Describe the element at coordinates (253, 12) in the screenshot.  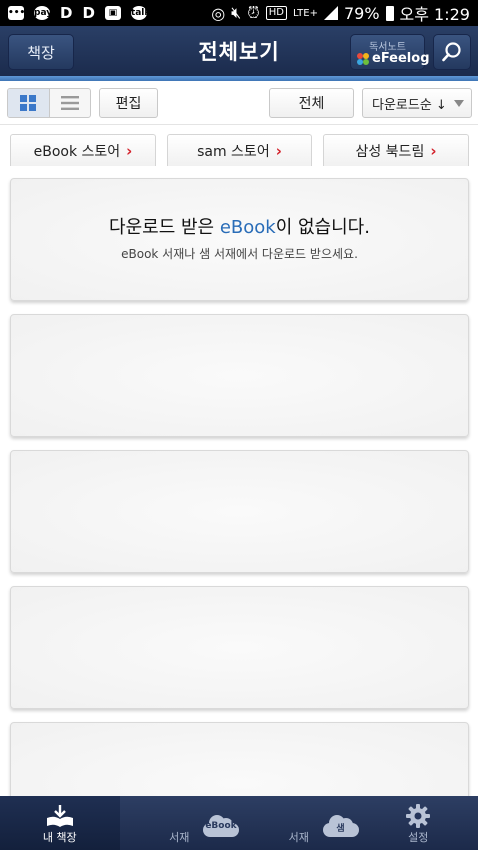
I see `alarm-icon: ⏰︎` at that location.